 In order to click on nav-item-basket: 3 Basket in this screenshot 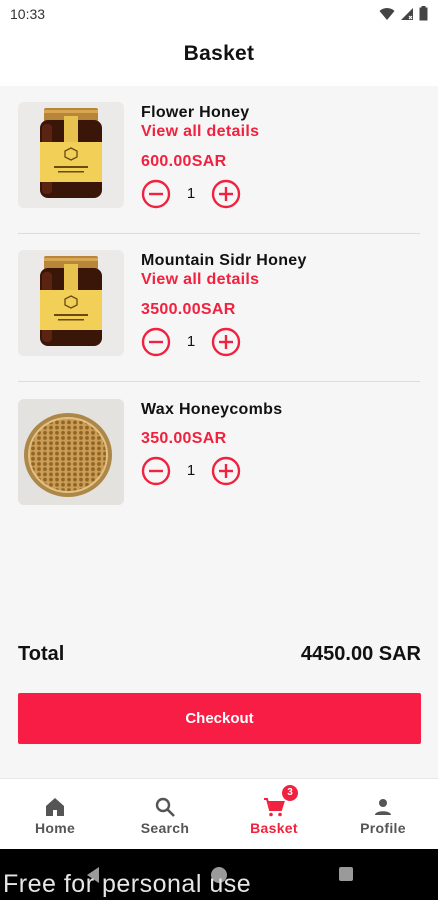, I will do `click(274, 814)`.